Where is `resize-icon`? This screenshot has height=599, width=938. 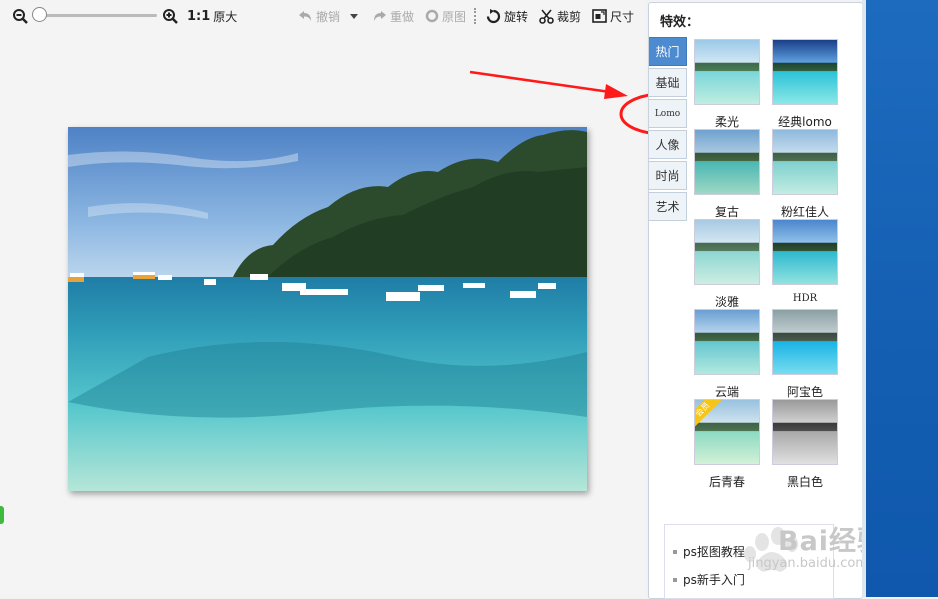 resize-icon is located at coordinates (599, 16).